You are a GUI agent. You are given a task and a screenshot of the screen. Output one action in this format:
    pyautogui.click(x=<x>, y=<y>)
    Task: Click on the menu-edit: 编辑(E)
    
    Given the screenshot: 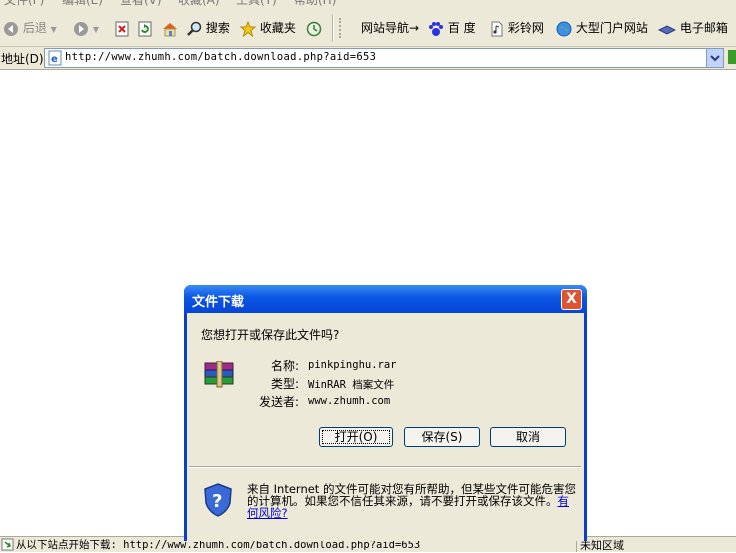 What is the action you would take?
    pyautogui.click(x=82, y=4)
    